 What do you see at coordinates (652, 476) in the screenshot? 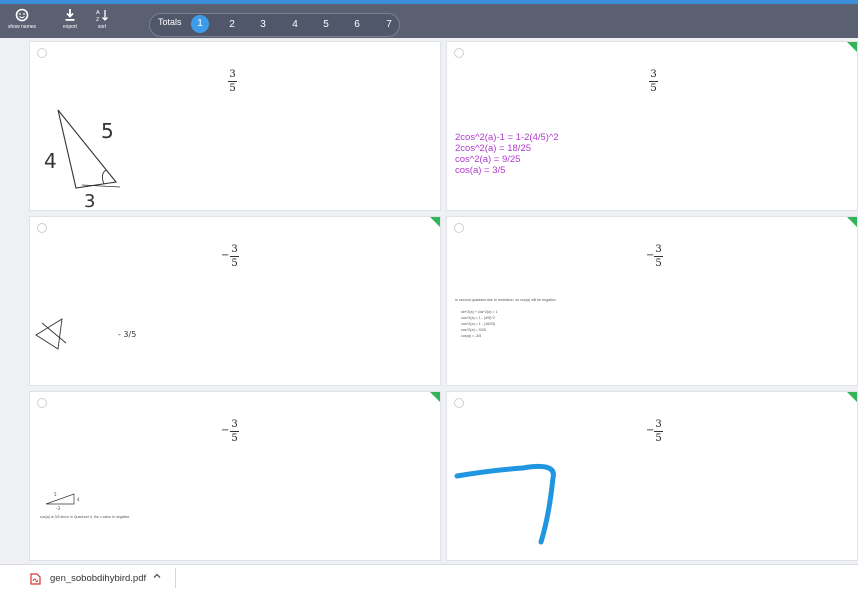
I see `response-card: − 3 5` at bounding box center [652, 476].